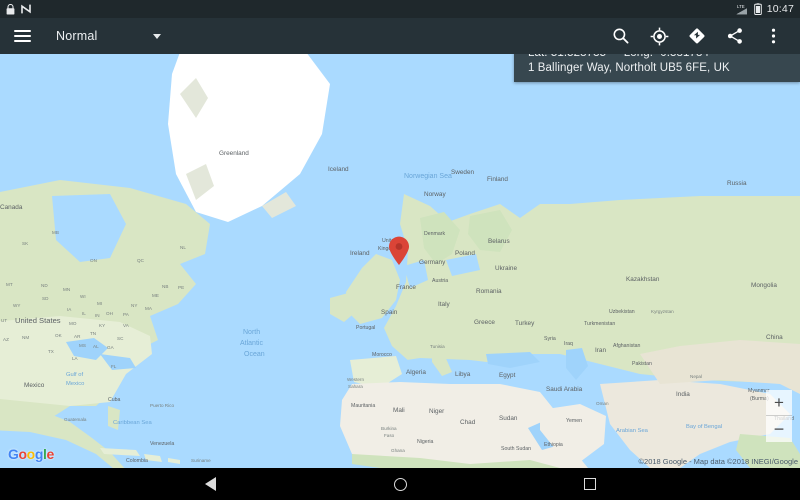 The width and height of the screenshot is (800, 500). What do you see at coordinates (389, 312) in the screenshot?
I see `svg-text: Spain` at bounding box center [389, 312].